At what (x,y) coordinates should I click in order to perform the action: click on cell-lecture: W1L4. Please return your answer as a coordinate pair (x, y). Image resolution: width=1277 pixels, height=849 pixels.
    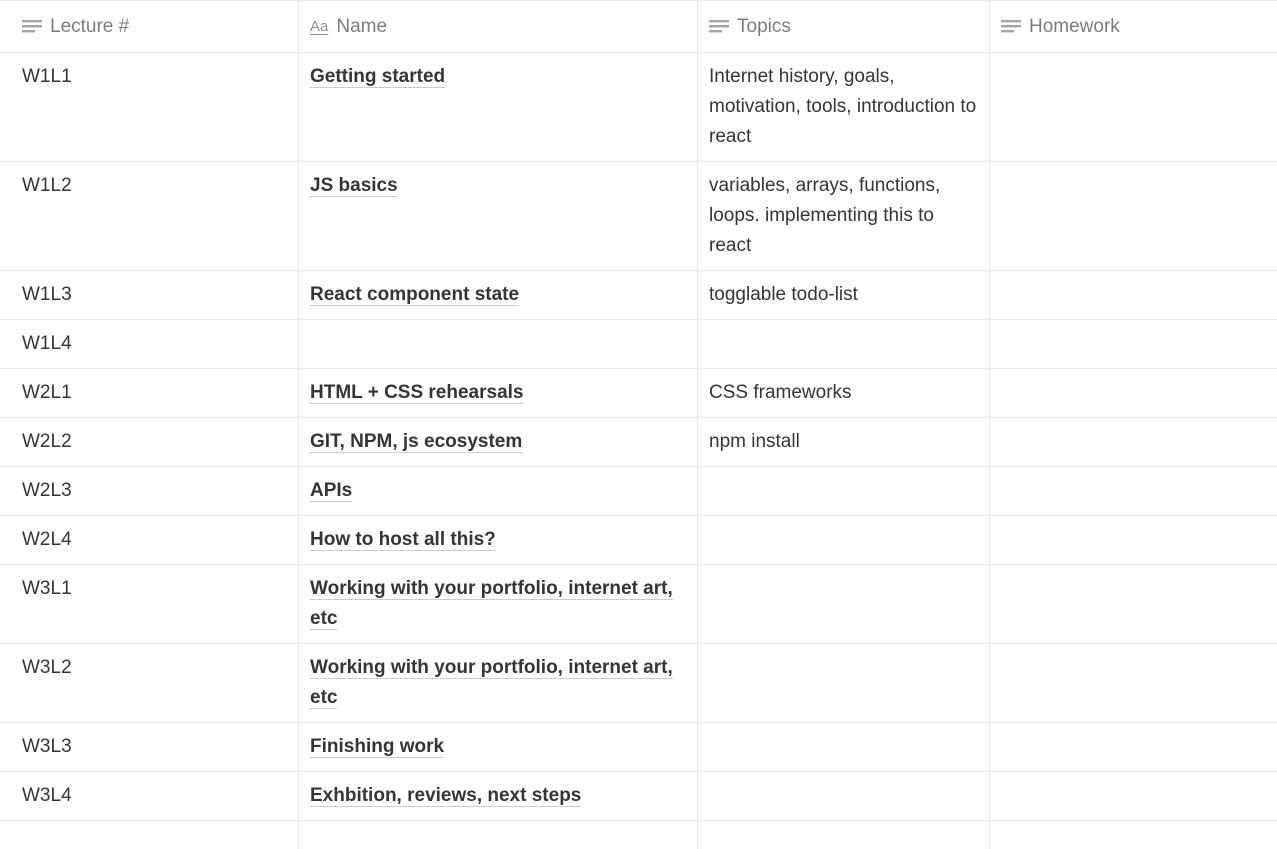
    Looking at the image, I should click on (149, 344).